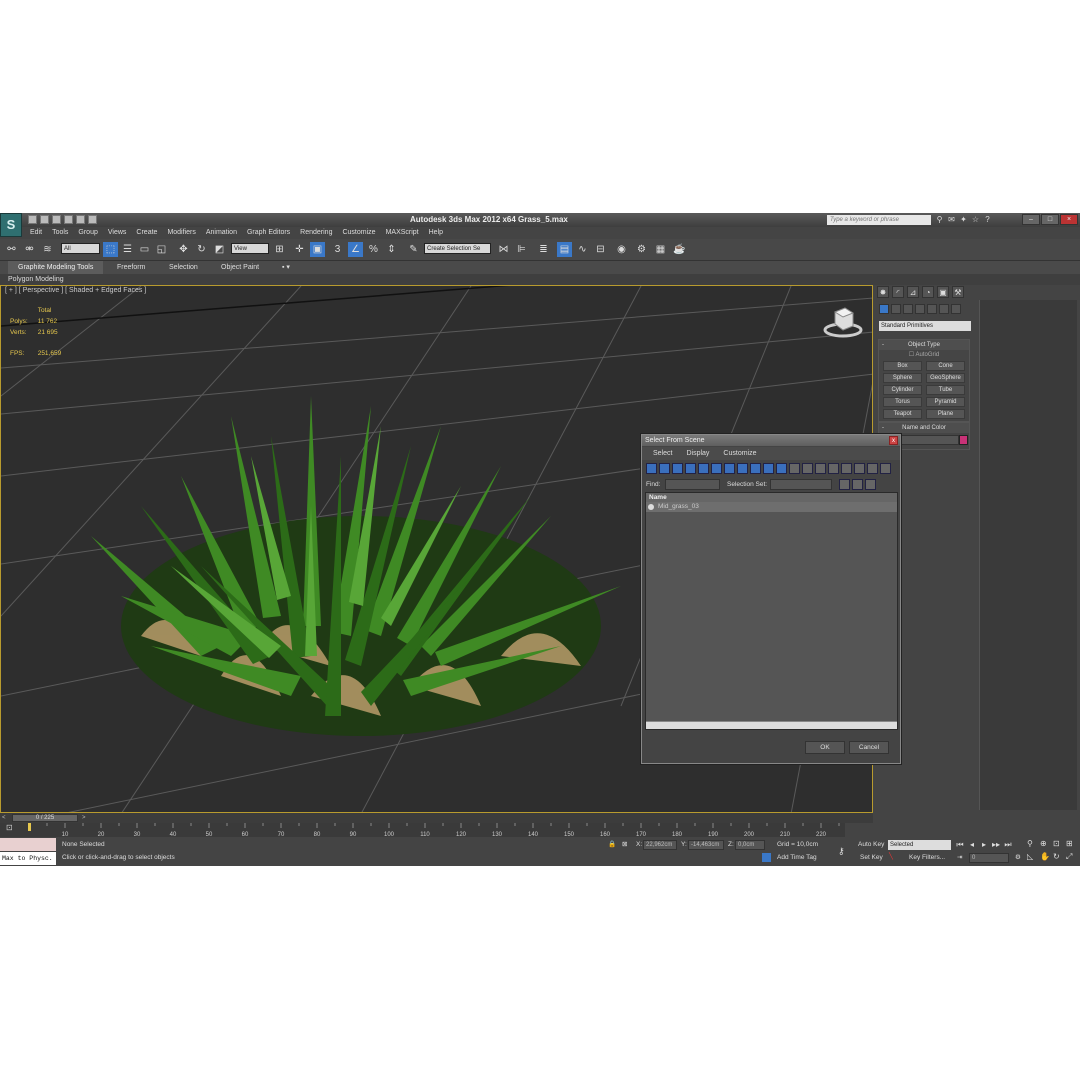 The image size is (1080, 1080). Describe the element at coordinates (975, 219) in the screenshot. I see `favorites-icon: ☆` at that location.